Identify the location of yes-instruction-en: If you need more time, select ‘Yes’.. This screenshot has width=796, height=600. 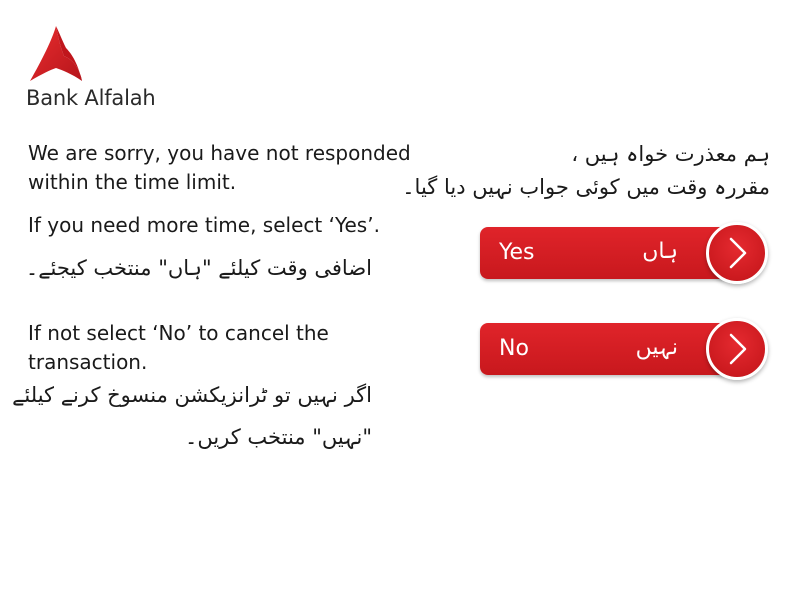
(204, 225).